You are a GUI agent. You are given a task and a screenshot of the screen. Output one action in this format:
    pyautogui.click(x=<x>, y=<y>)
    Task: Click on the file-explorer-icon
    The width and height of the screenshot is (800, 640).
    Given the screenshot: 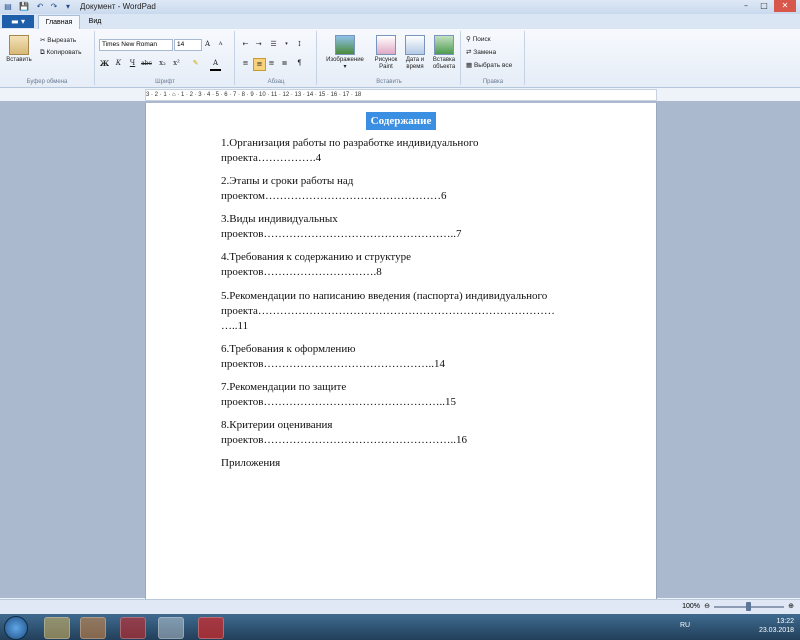 What is the action you would take?
    pyautogui.click(x=57, y=628)
    